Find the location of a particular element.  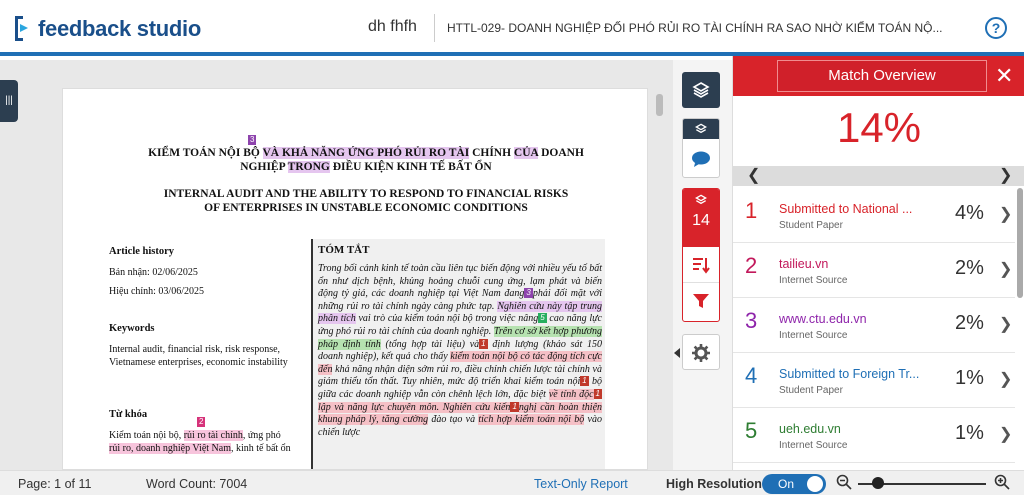

highlight-match-2: rủi ro, doanh nghiệp Việt Nam is located at coordinates (170, 448).